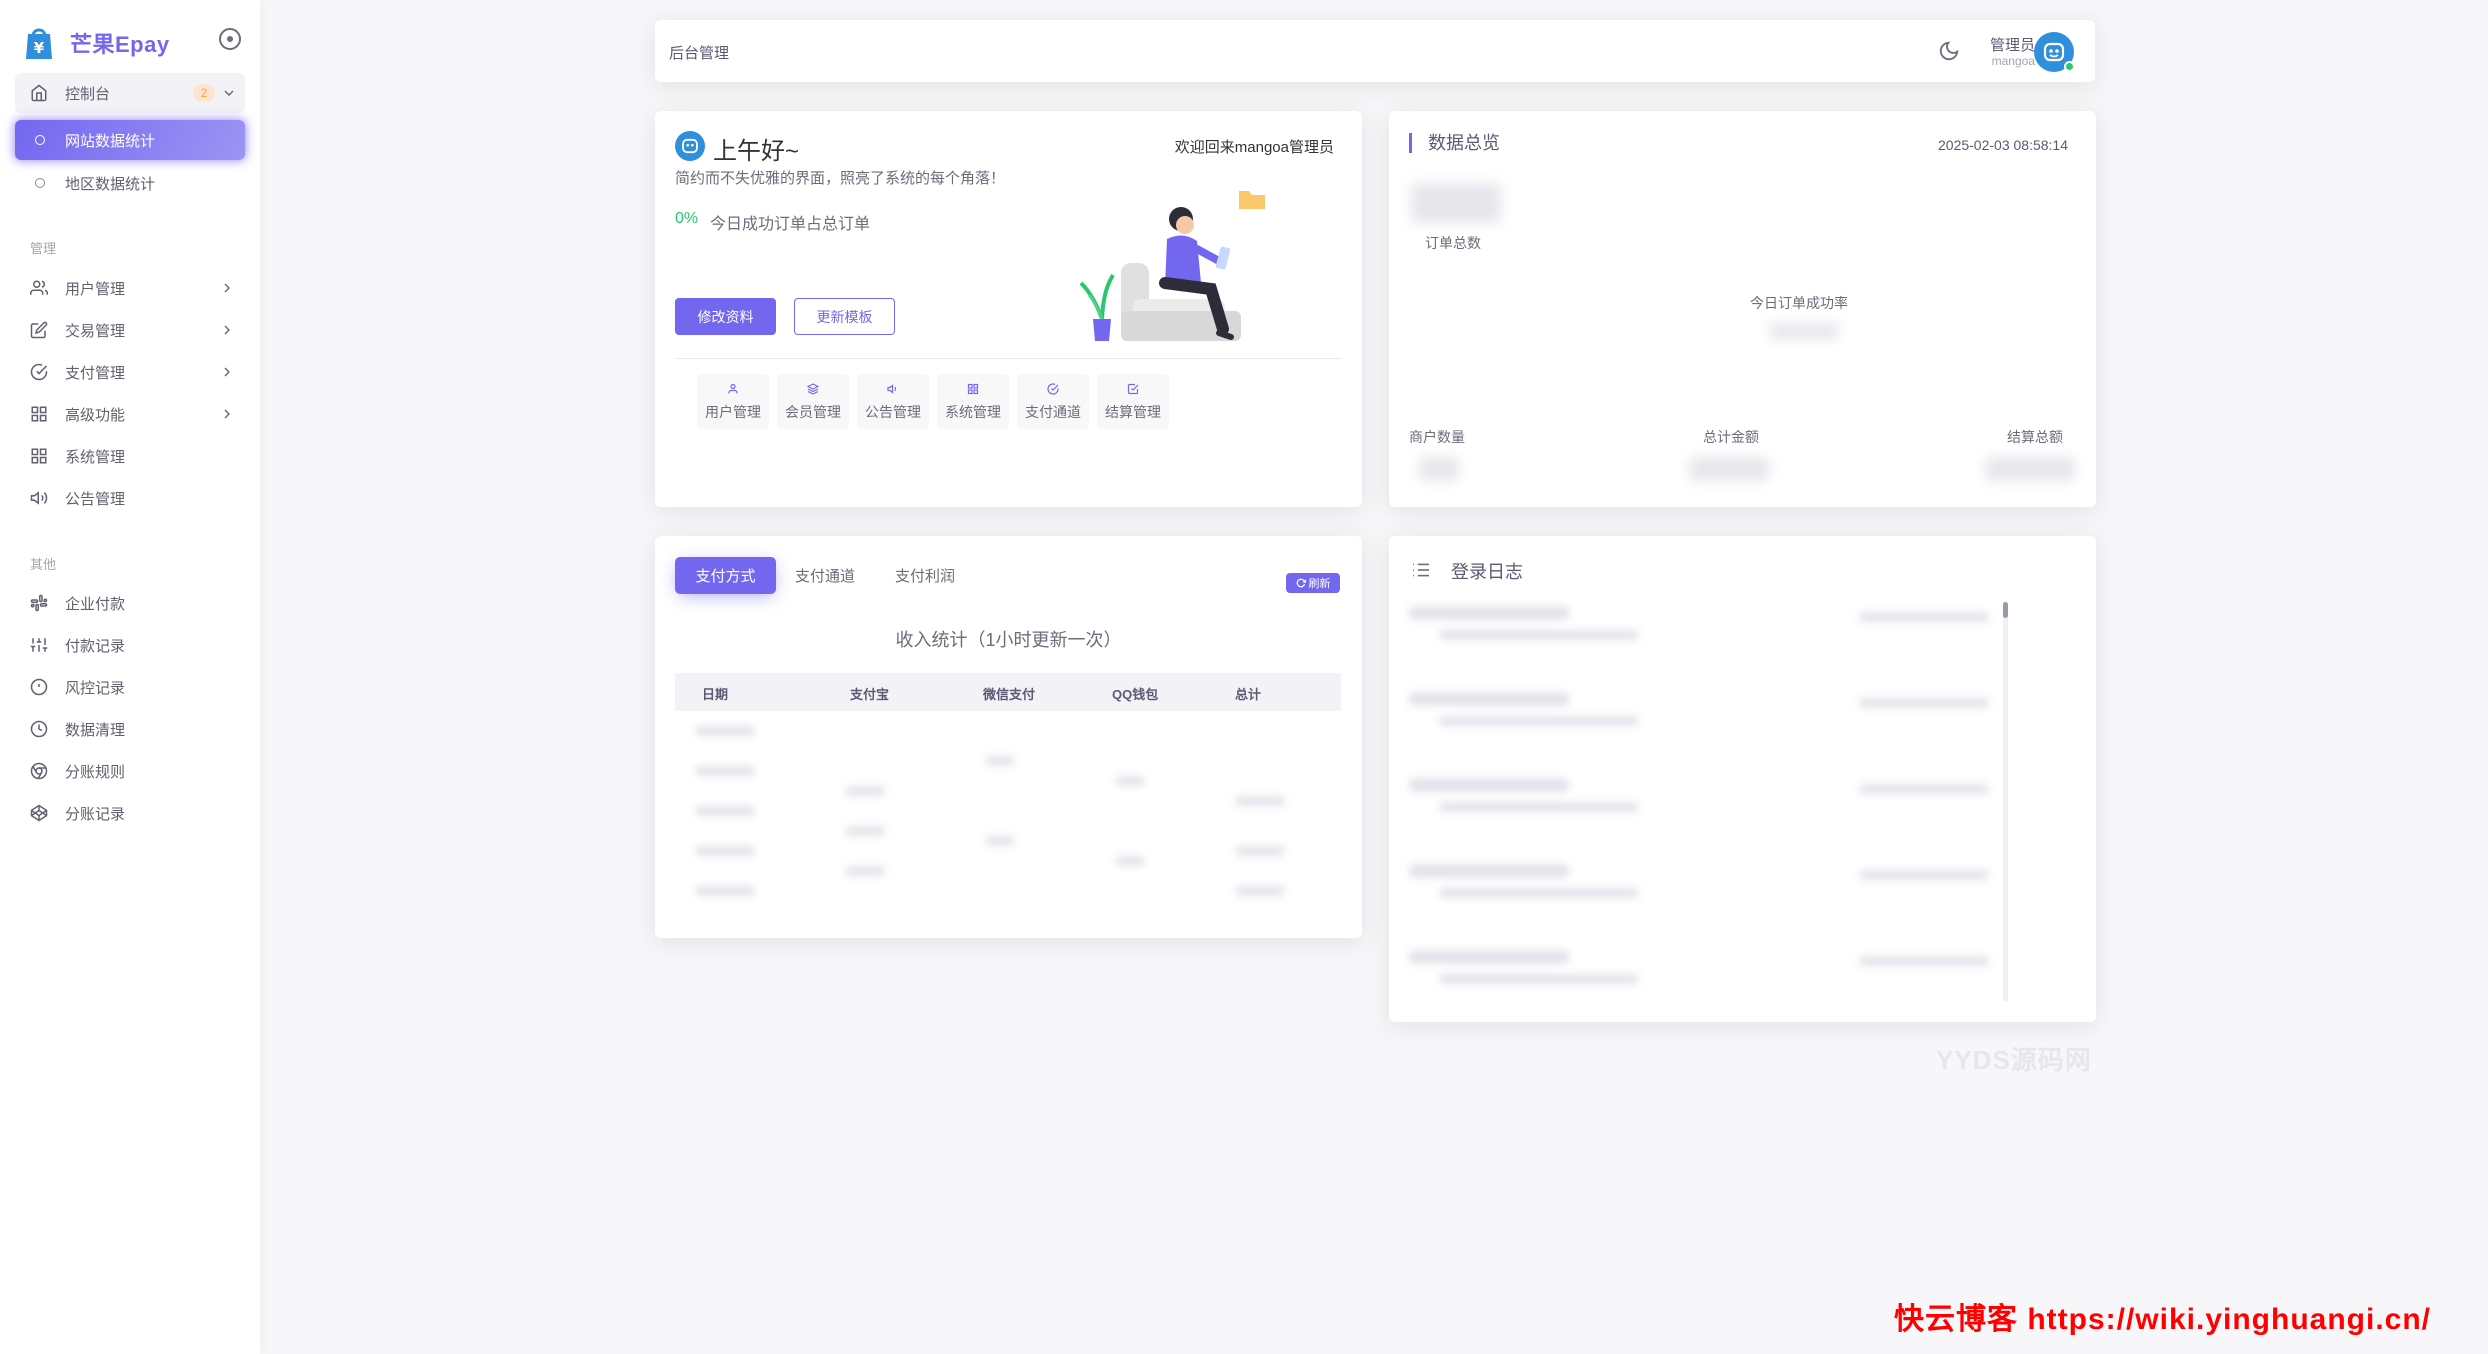 This screenshot has height=1354, width=2488. I want to click on sidebar-item-label: 分账记录, so click(95, 814).